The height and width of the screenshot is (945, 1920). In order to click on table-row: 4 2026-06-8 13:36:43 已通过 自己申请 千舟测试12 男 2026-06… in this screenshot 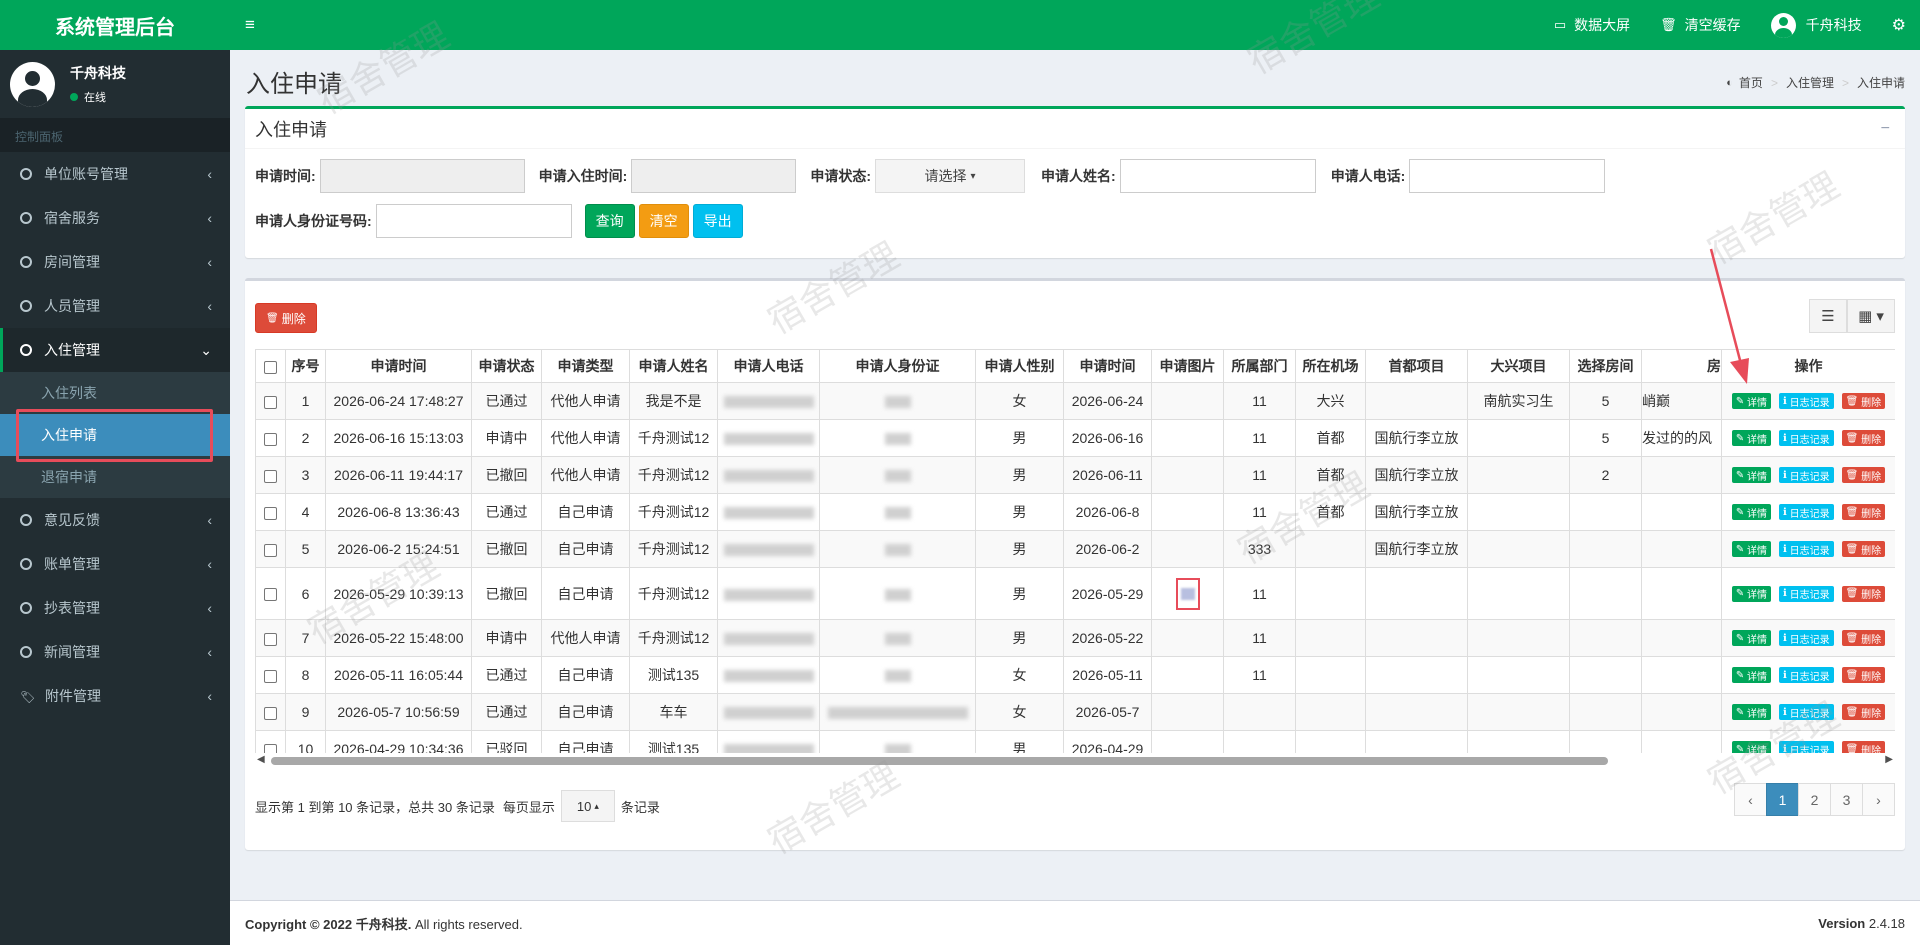, I will do `click(1075, 512)`.